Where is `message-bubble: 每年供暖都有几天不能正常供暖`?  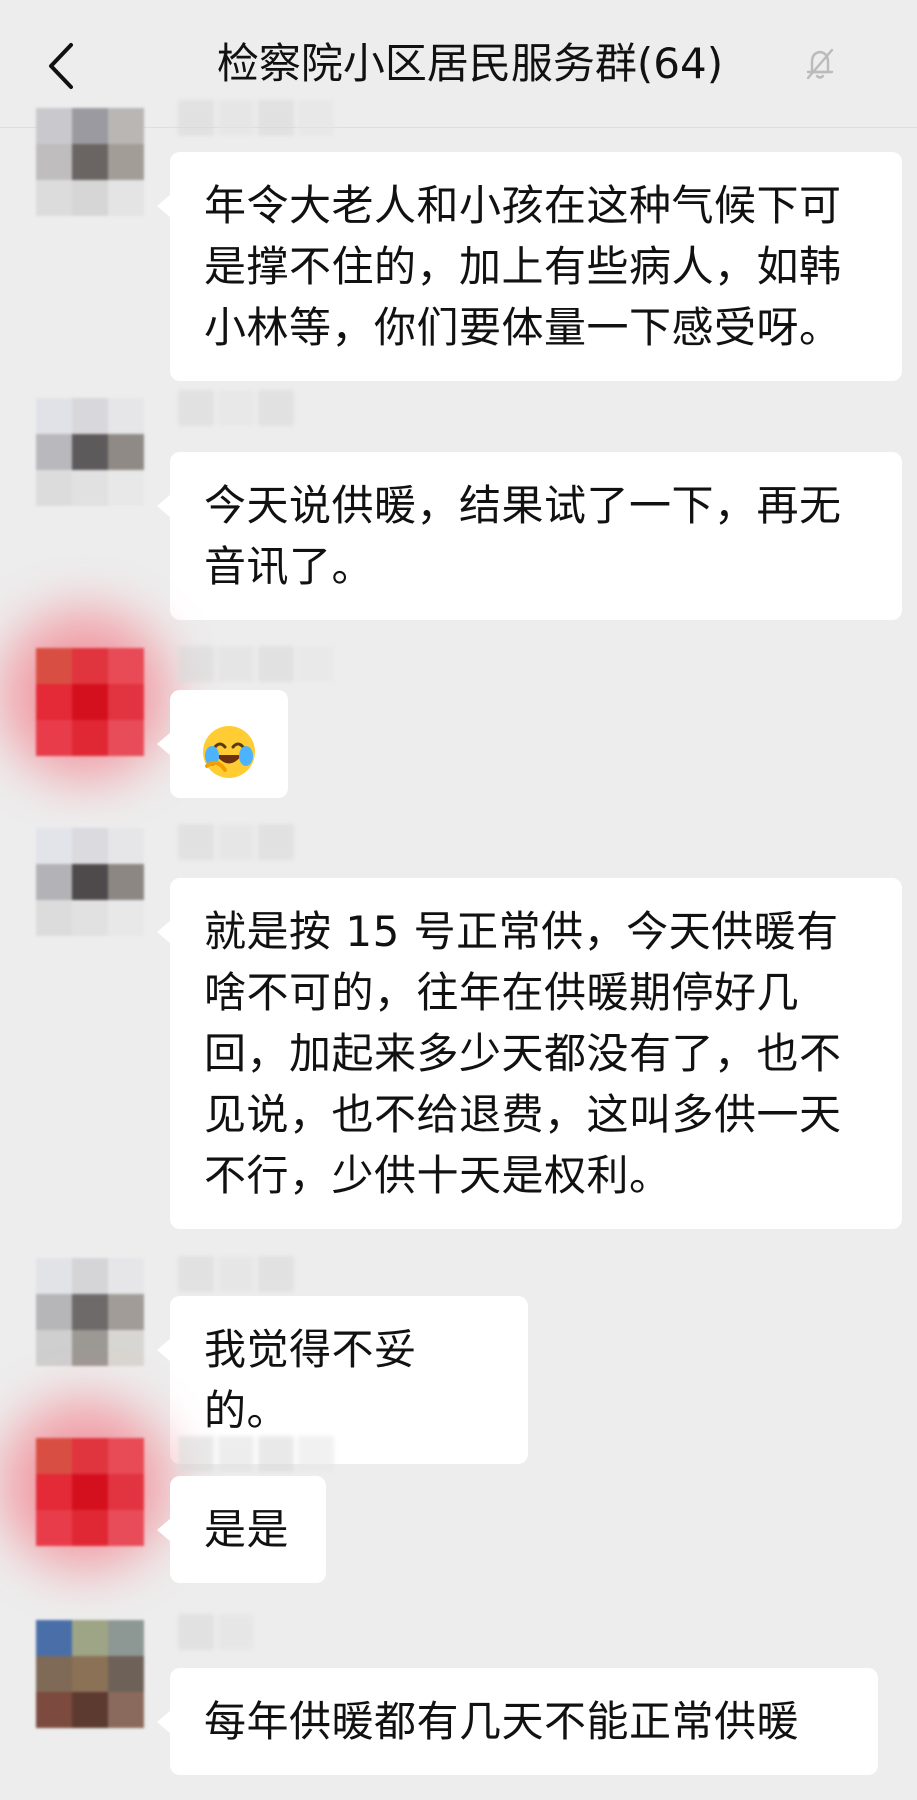
message-bubble: 每年供暖都有几天不能正常供暖 is located at coordinates (517, 1721).